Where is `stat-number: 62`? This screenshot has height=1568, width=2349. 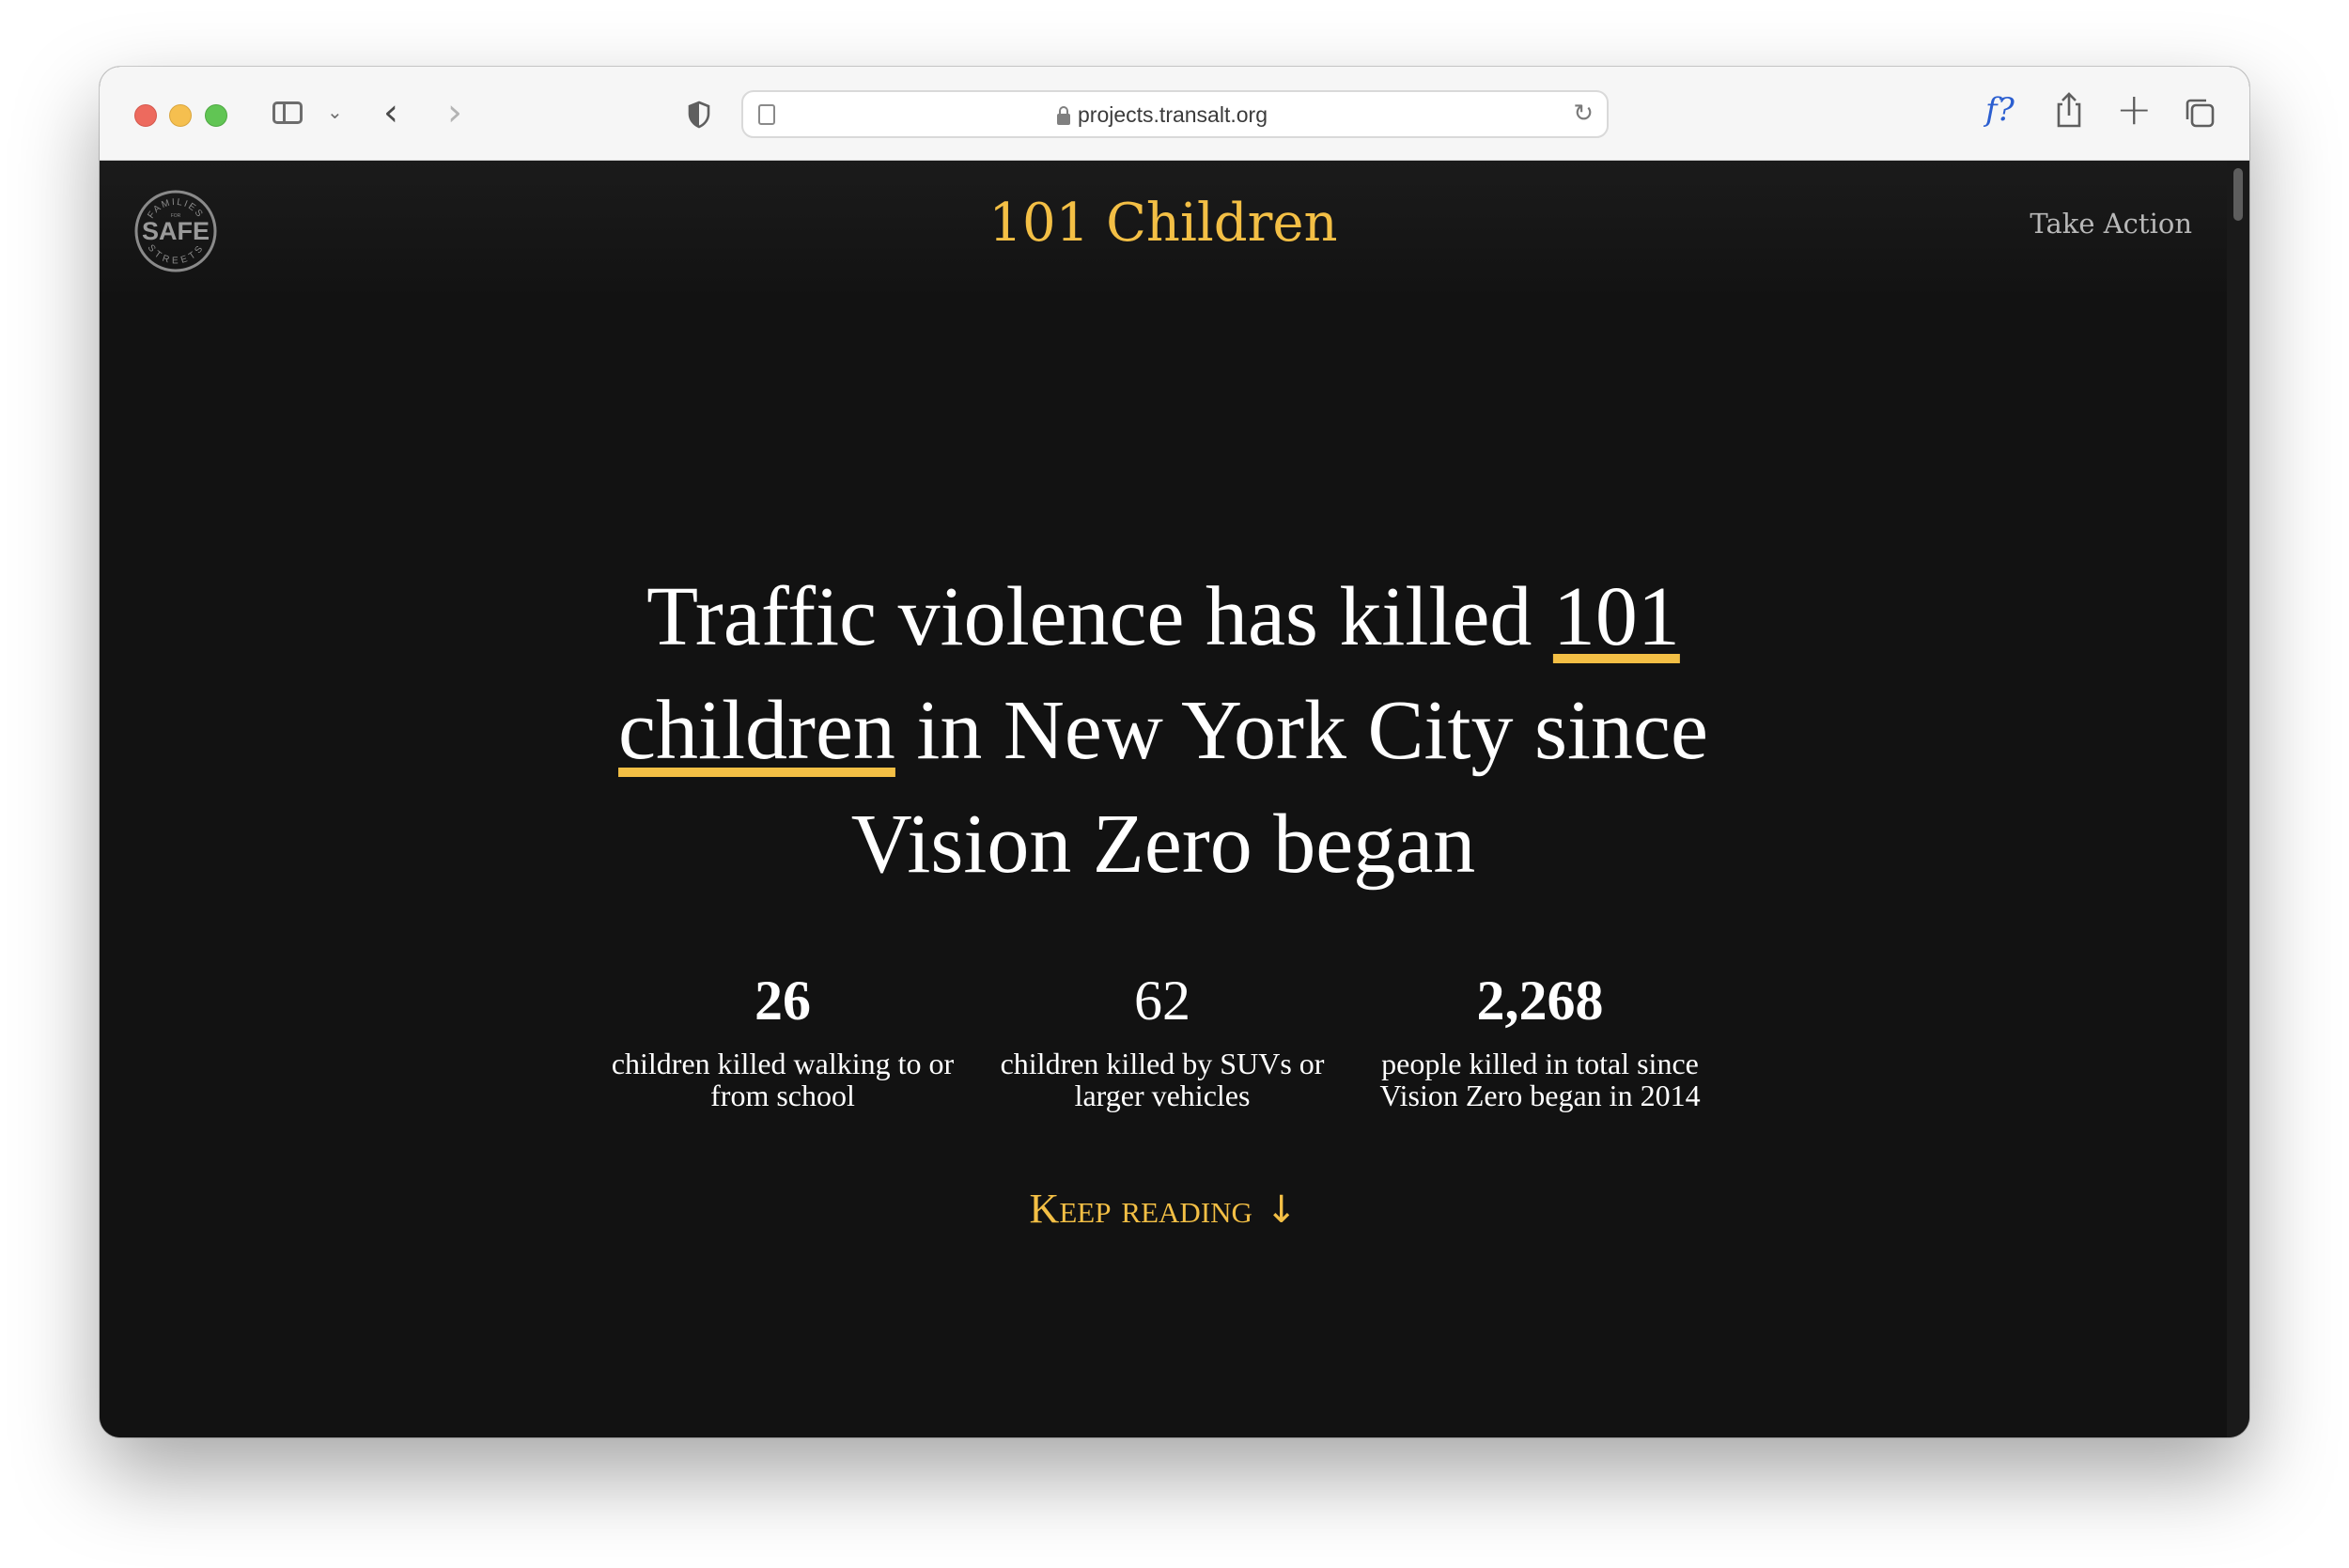 stat-number: 62 is located at coordinates (1162, 1001).